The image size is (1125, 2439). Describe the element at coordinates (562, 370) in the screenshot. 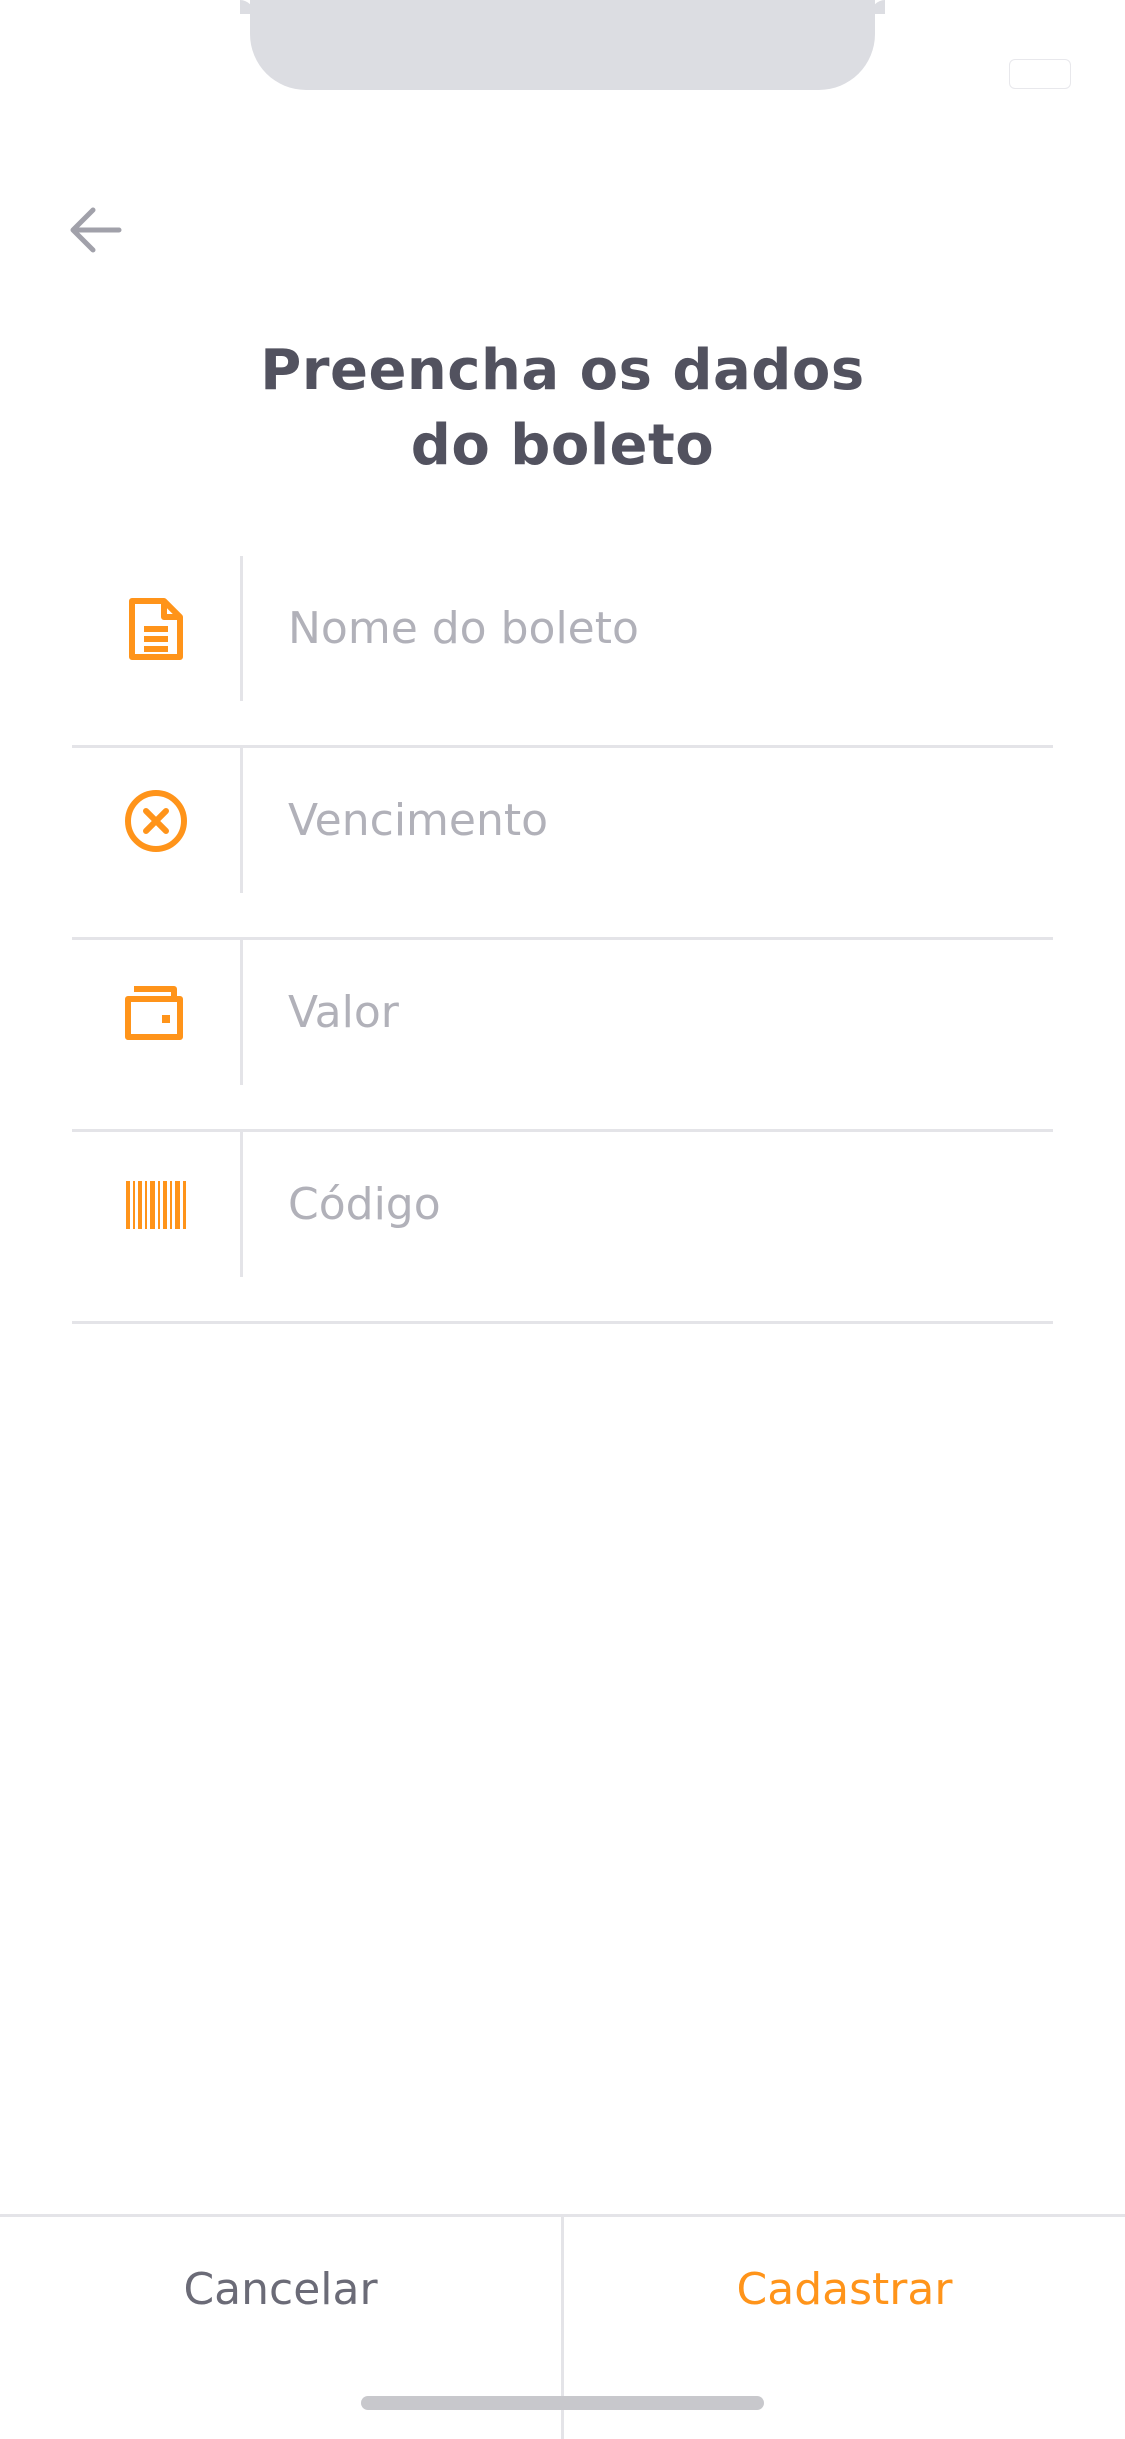

I see `page-title-line-1: Preencha os dados` at that location.